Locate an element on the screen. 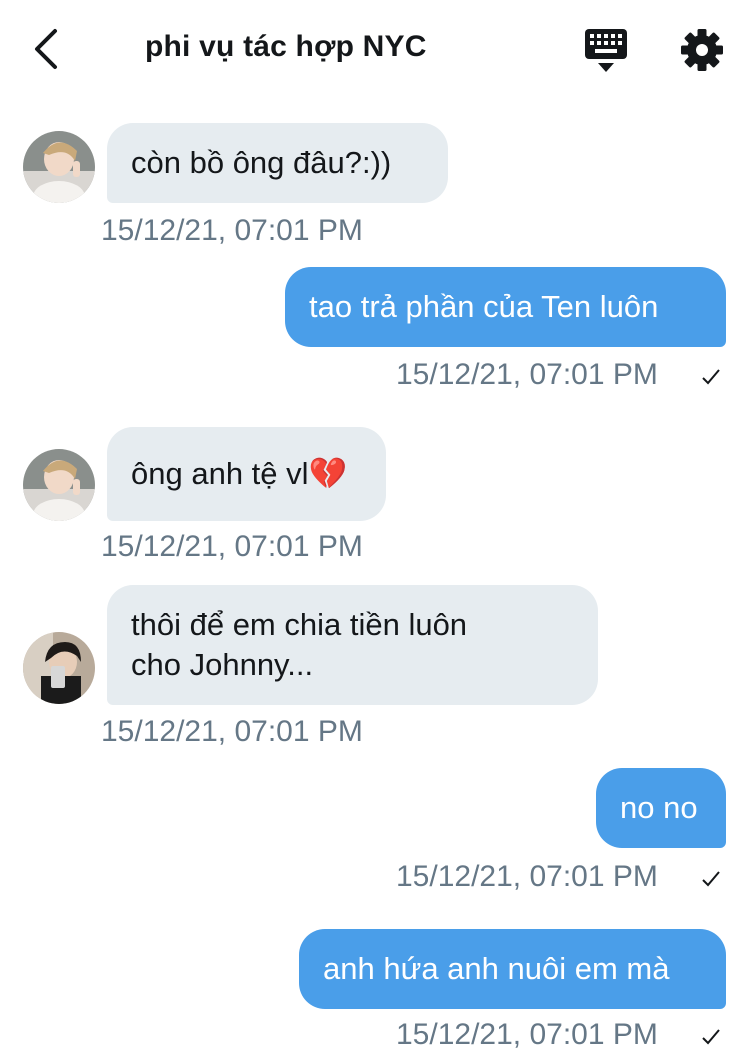 This screenshot has width=750, height=1060. keyboard-icon is located at coordinates (606, 50).